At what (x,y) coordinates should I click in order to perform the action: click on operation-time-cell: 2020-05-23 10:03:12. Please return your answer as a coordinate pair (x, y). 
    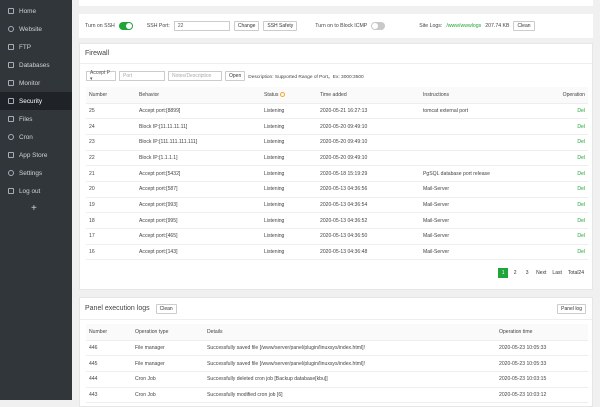
    Looking at the image, I should click on (542, 395).